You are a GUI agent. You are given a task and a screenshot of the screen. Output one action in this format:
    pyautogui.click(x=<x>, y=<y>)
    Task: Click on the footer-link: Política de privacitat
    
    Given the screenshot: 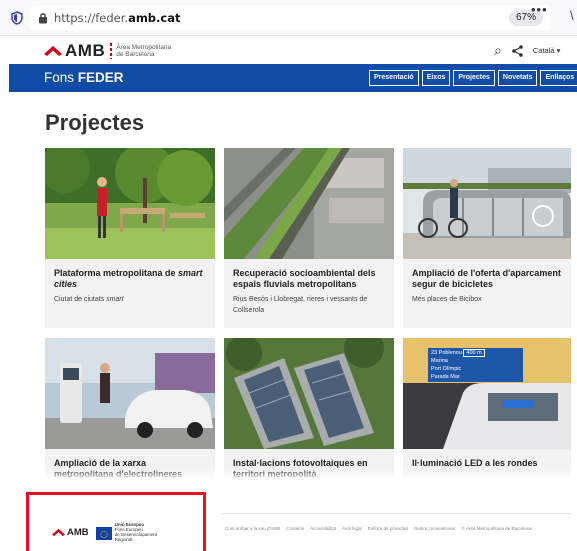 What is the action you would take?
    pyautogui.click(x=388, y=528)
    